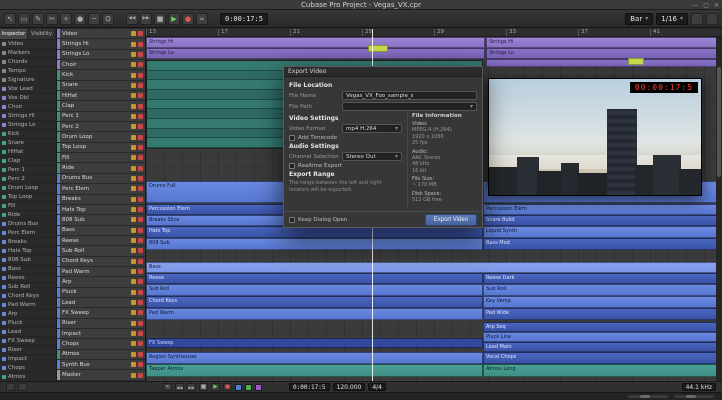 The image size is (722, 400). Describe the element at coordinates (602, 314) in the screenshot. I see `audio-clip: Pad Wide` at that location.